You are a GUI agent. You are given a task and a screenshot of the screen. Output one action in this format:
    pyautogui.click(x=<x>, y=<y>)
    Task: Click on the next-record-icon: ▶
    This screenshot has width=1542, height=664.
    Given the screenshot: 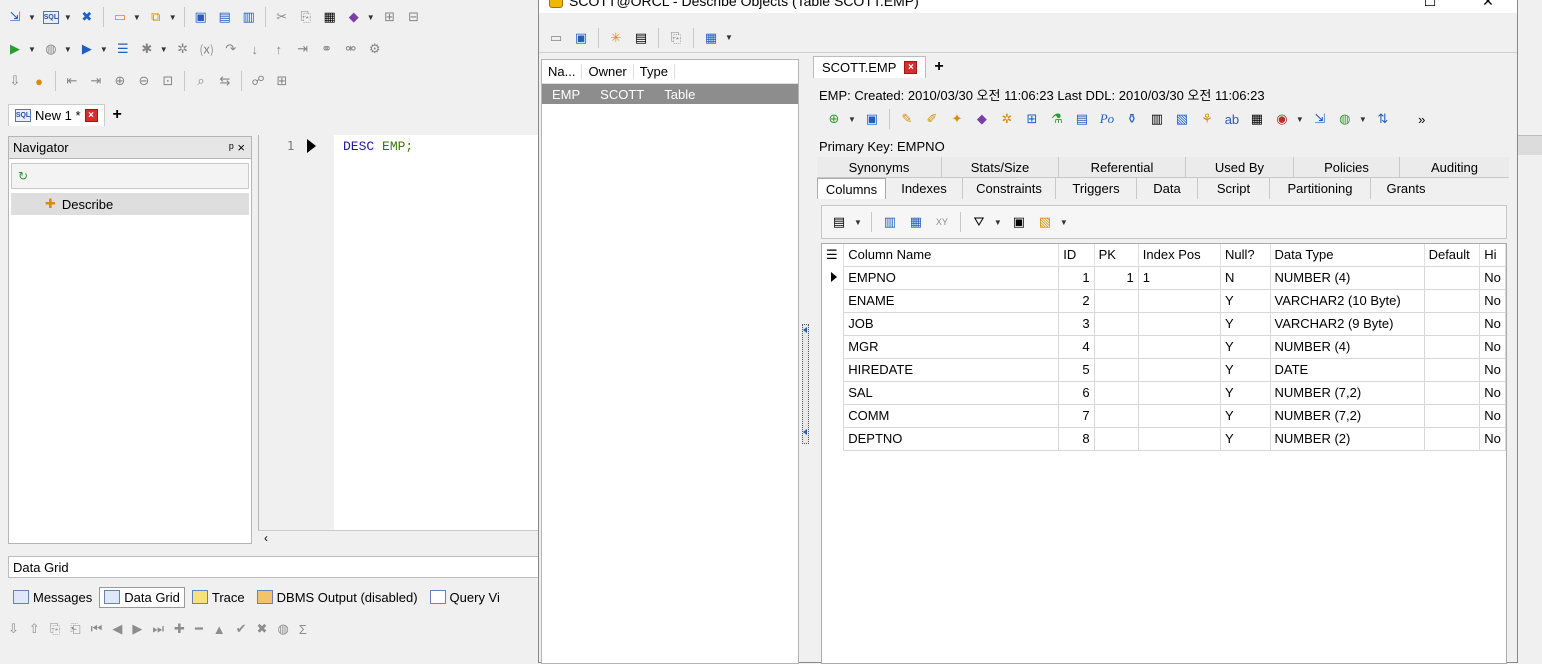 What is the action you would take?
    pyautogui.click(x=137, y=629)
    